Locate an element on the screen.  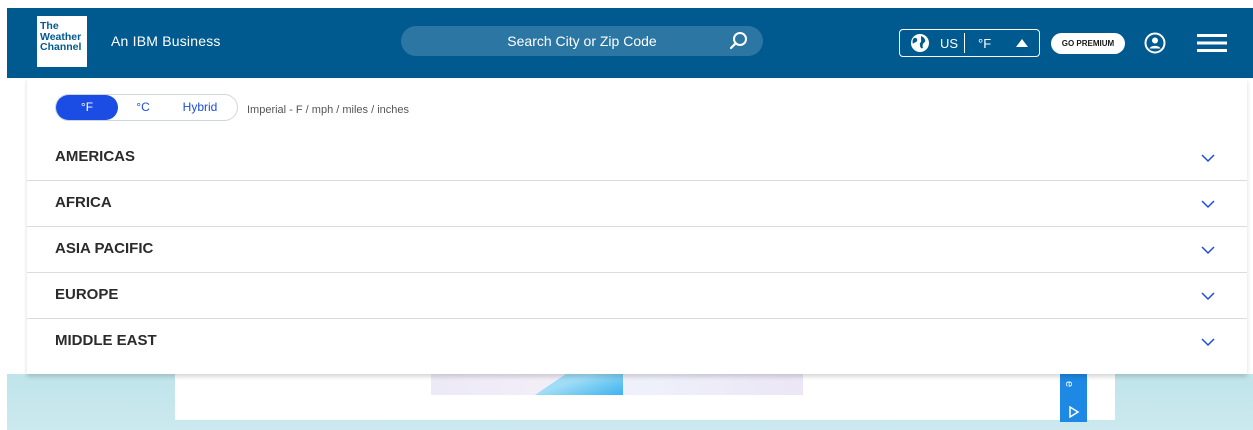
region-item-americas: AMERICAS is located at coordinates (637, 158).